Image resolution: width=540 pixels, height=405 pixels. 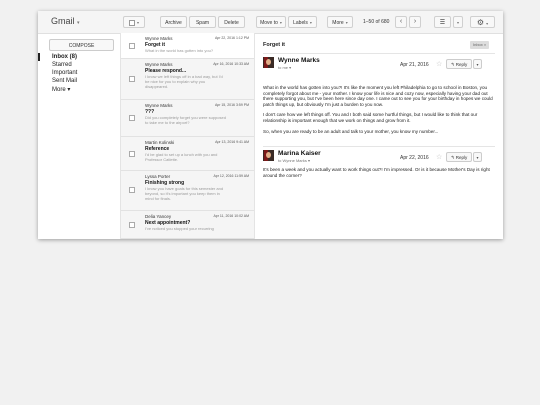 I want to click on thread-subject: Forget it, so click(x=274, y=45).